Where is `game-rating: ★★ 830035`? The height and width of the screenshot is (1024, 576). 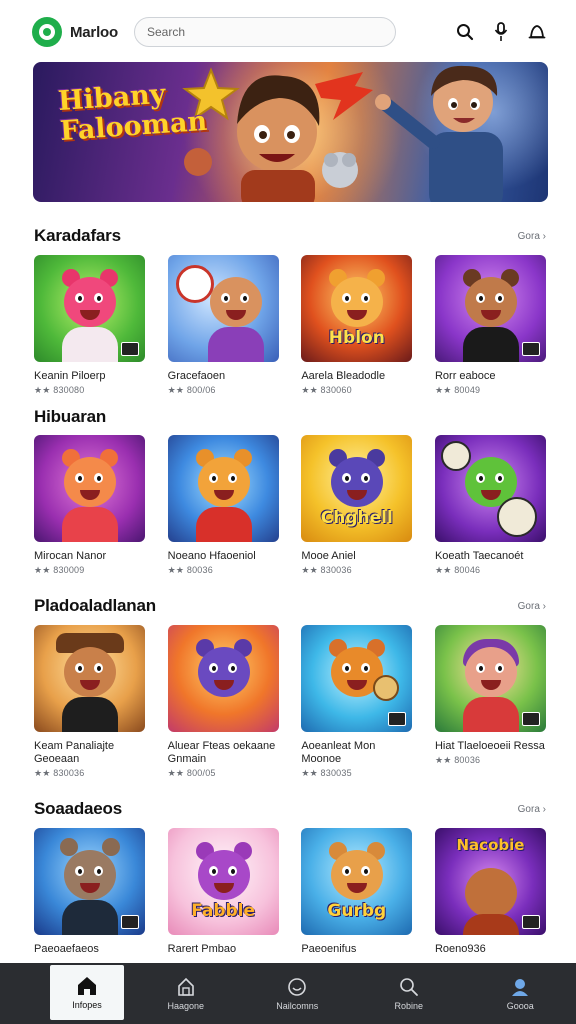
game-rating: ★★ 830035 is located at coordinates (326, 773).